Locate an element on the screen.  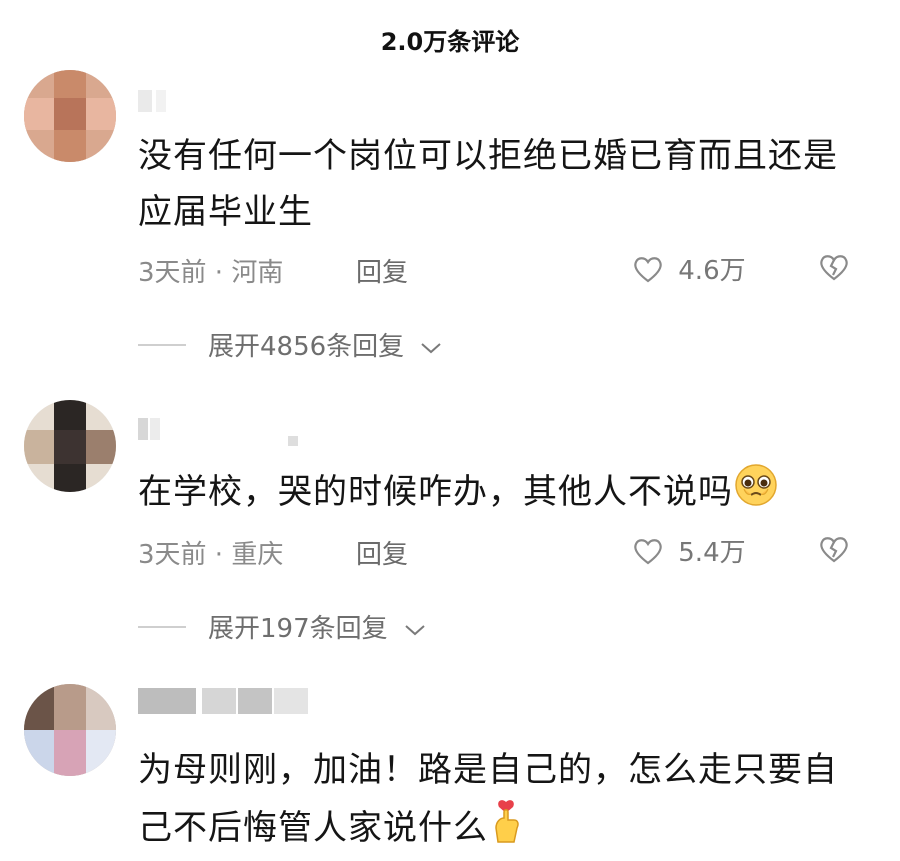
comment-count-title: 2.0万条评论 is located at coordinates (450, 42).